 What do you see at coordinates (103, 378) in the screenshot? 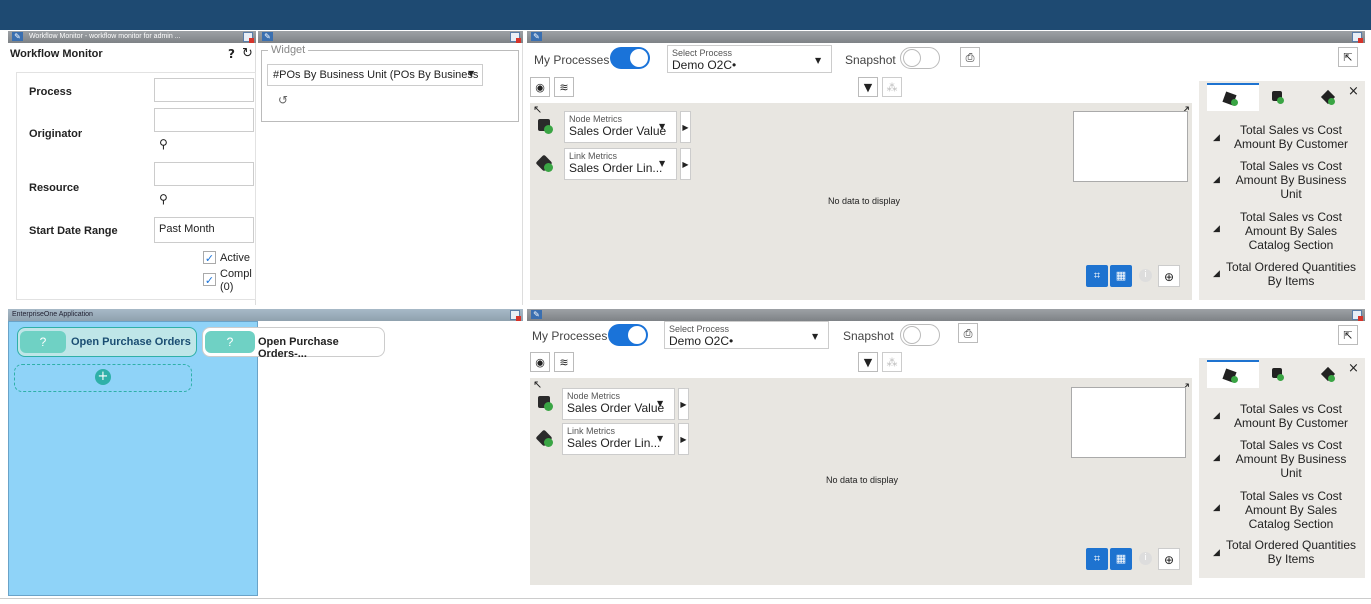
I see `add-application-button: +` at bounding box center [103, 378].